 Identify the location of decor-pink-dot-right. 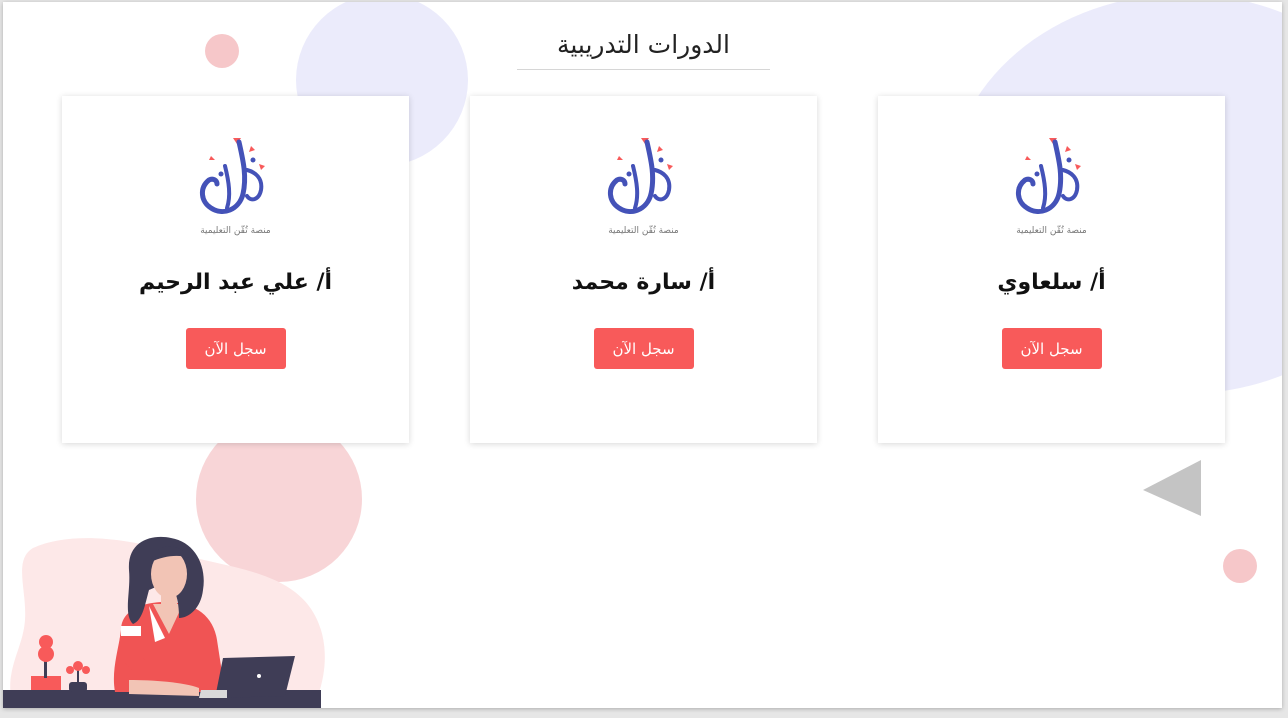
(1240, 566).